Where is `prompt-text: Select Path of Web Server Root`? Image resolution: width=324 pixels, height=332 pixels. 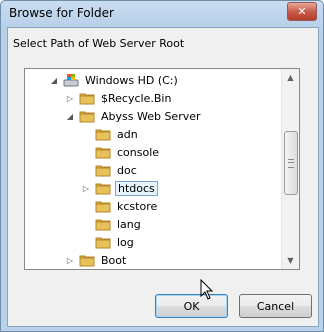 prompt-text: Select Path of Web Server Root is located at coordinates (99, 43).